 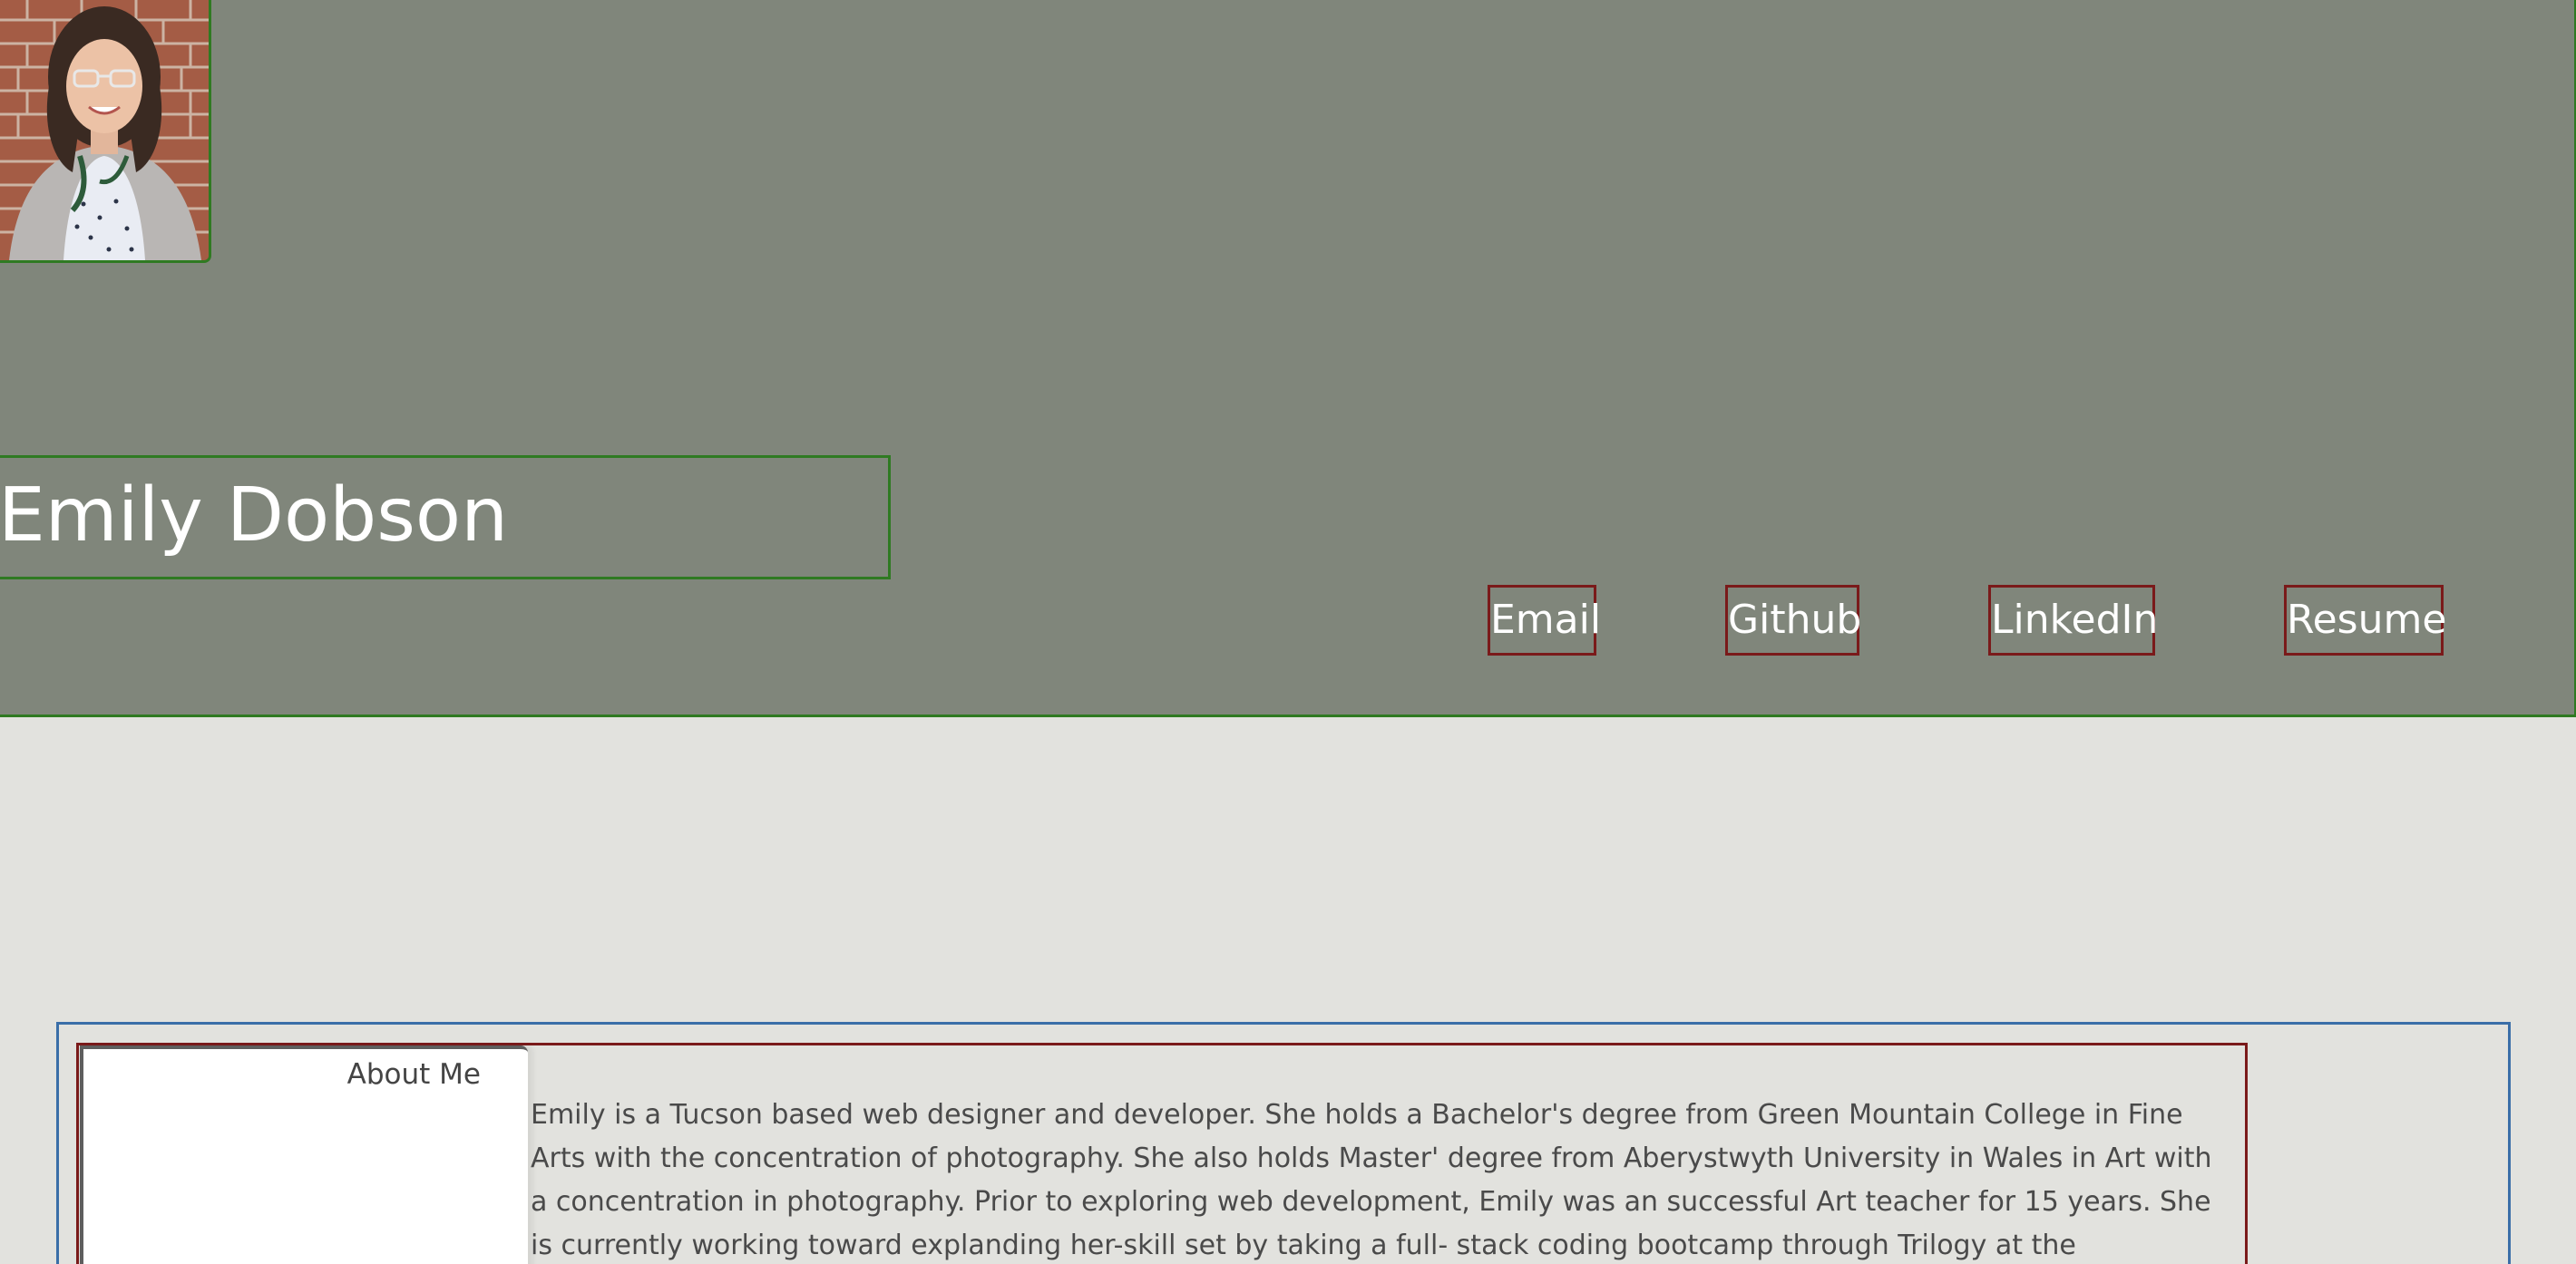 I want to click on name-box: Emily Dobson, so click(x=445, y=517).